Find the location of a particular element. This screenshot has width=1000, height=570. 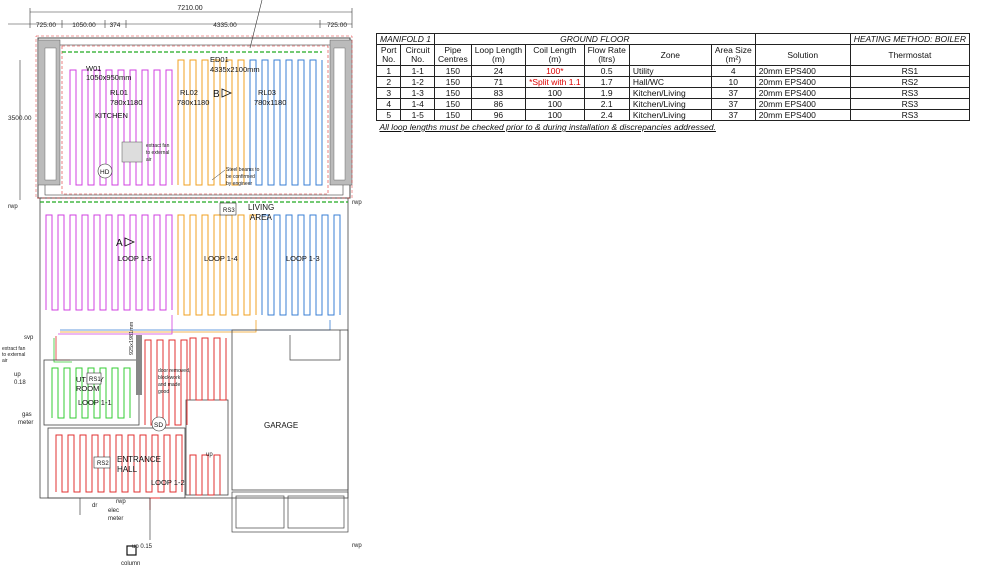

label-living: LIVING is located at coordinates (261, 207).